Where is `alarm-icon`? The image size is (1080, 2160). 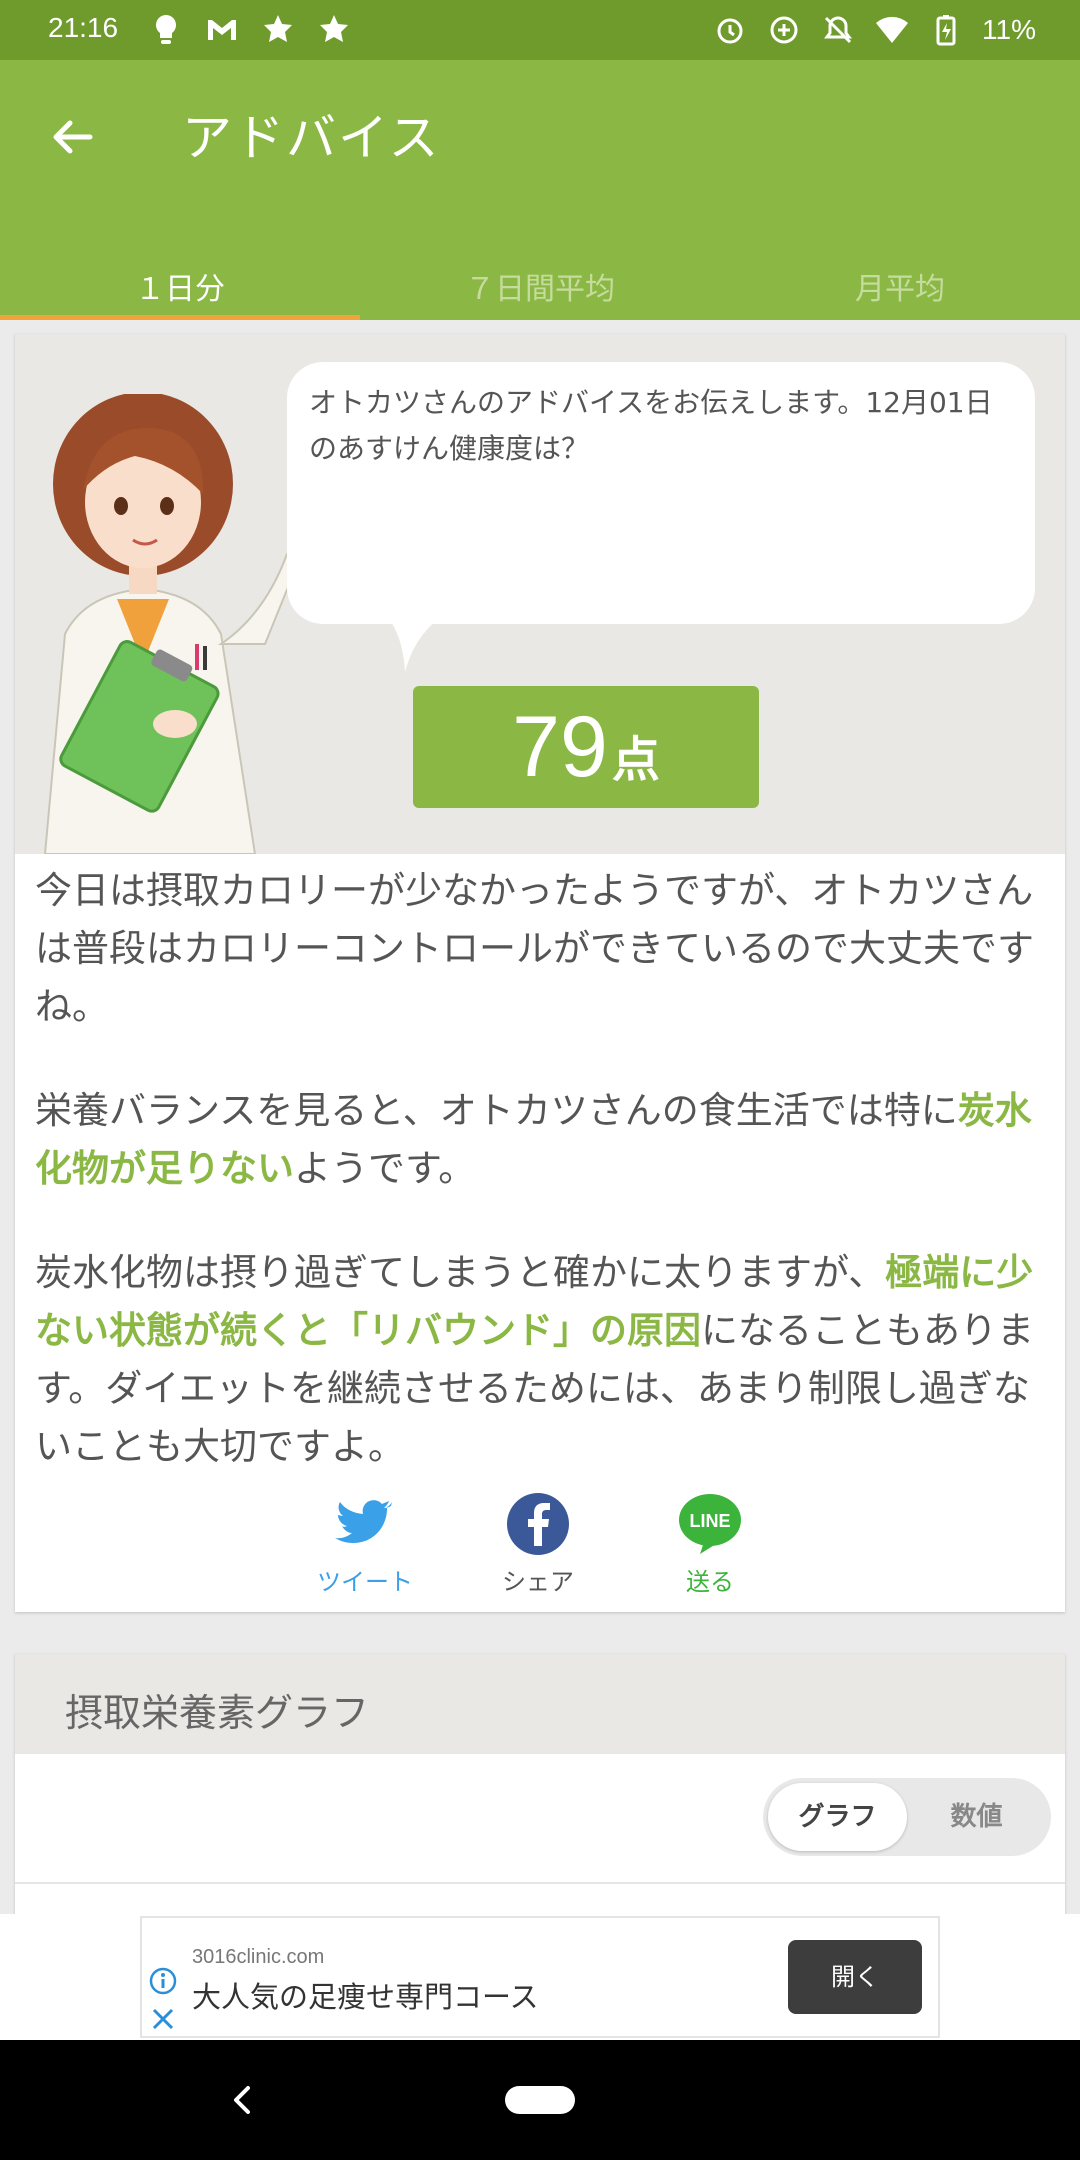
alarm-icon is located at coordinates (730, 30).